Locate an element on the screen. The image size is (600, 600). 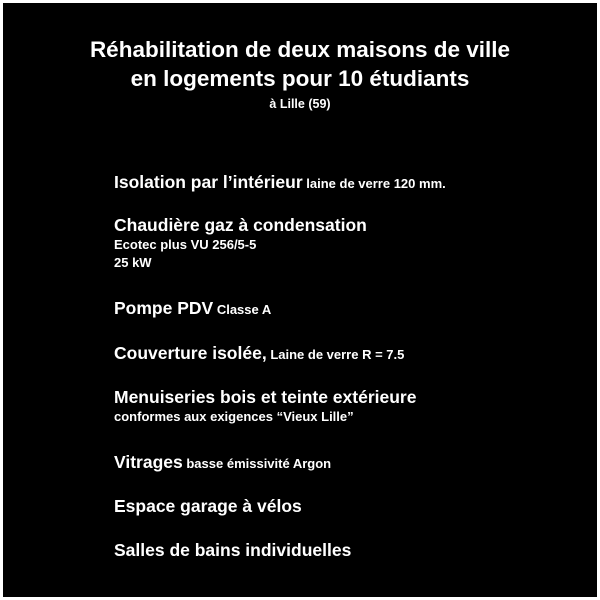
location-subtitle: à Lille (59) is located at coordinates (300, 104).